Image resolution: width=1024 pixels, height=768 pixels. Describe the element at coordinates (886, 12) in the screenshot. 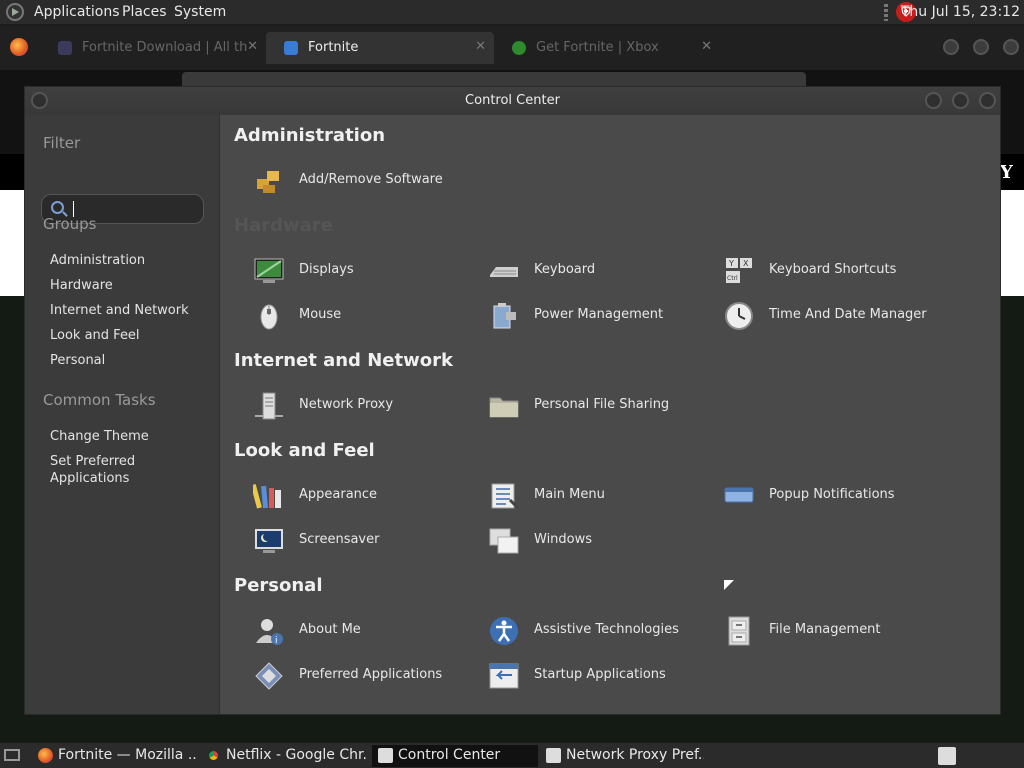

I see `panel-handle-icon` at that location.